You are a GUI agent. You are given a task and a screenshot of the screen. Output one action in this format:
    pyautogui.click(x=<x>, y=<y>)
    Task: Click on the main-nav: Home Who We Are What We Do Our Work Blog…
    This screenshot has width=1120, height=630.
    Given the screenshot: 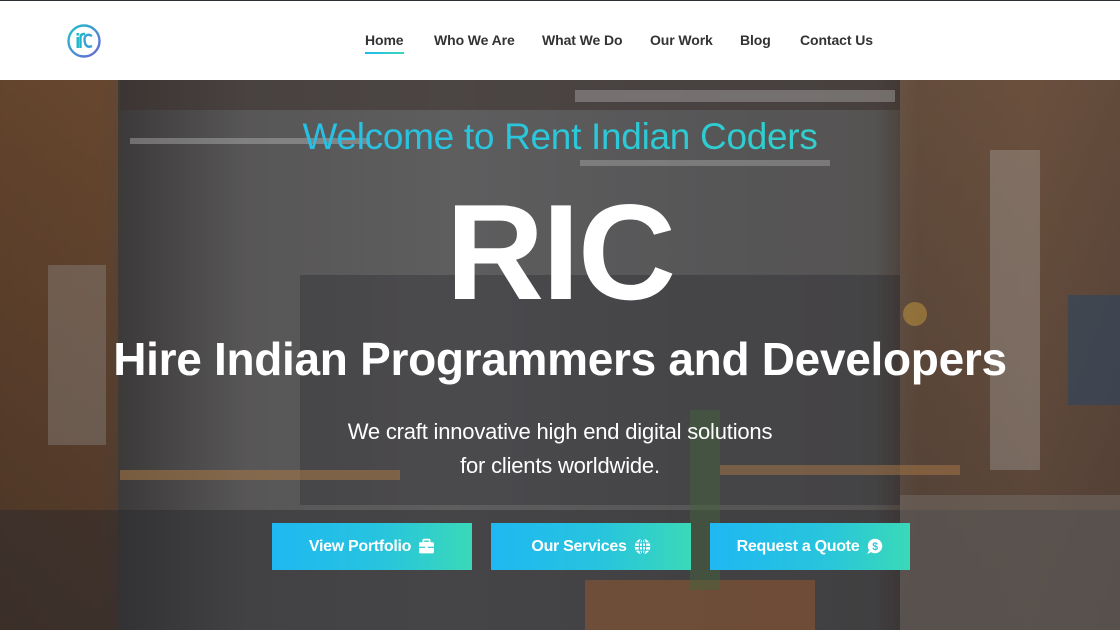 What is the action you would take?
    pyautogui.click(x=560, y=40)
    